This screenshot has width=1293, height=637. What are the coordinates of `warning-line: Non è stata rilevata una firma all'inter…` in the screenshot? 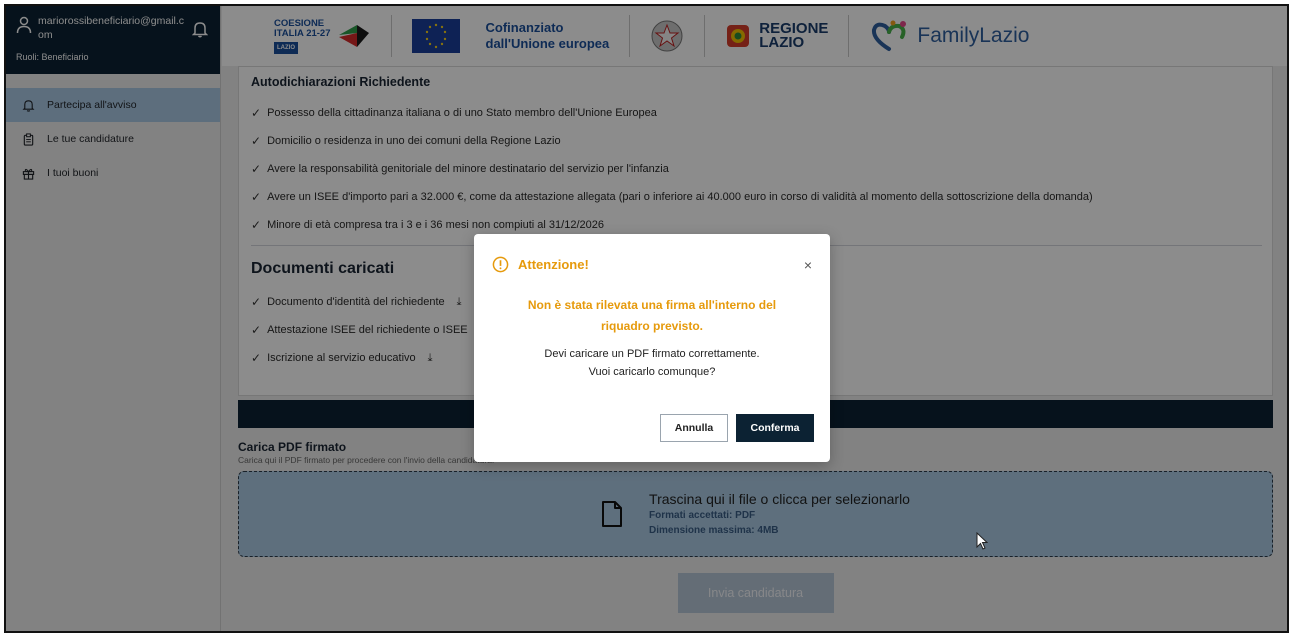 It's located at (652, 305).